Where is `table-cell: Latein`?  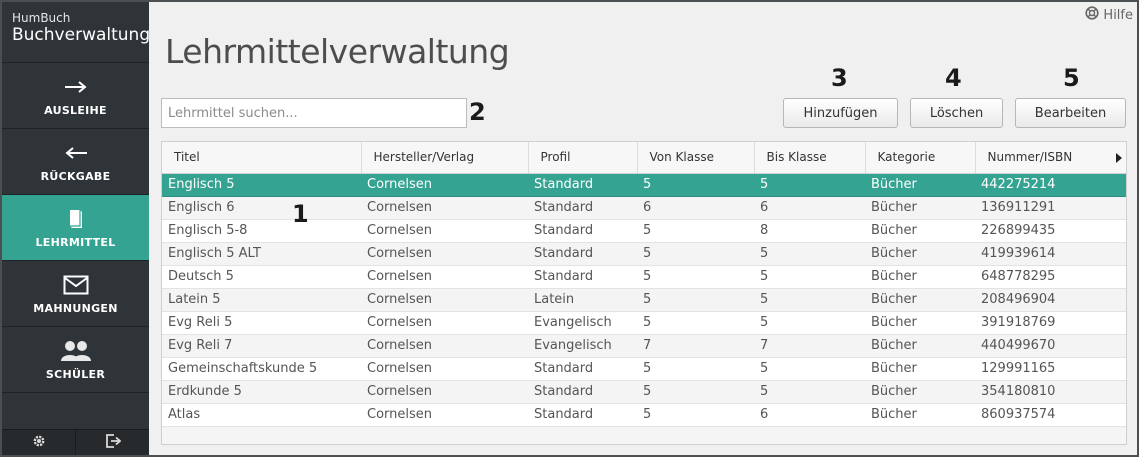
table-cell: Latein is located at coordinates (582, 300).